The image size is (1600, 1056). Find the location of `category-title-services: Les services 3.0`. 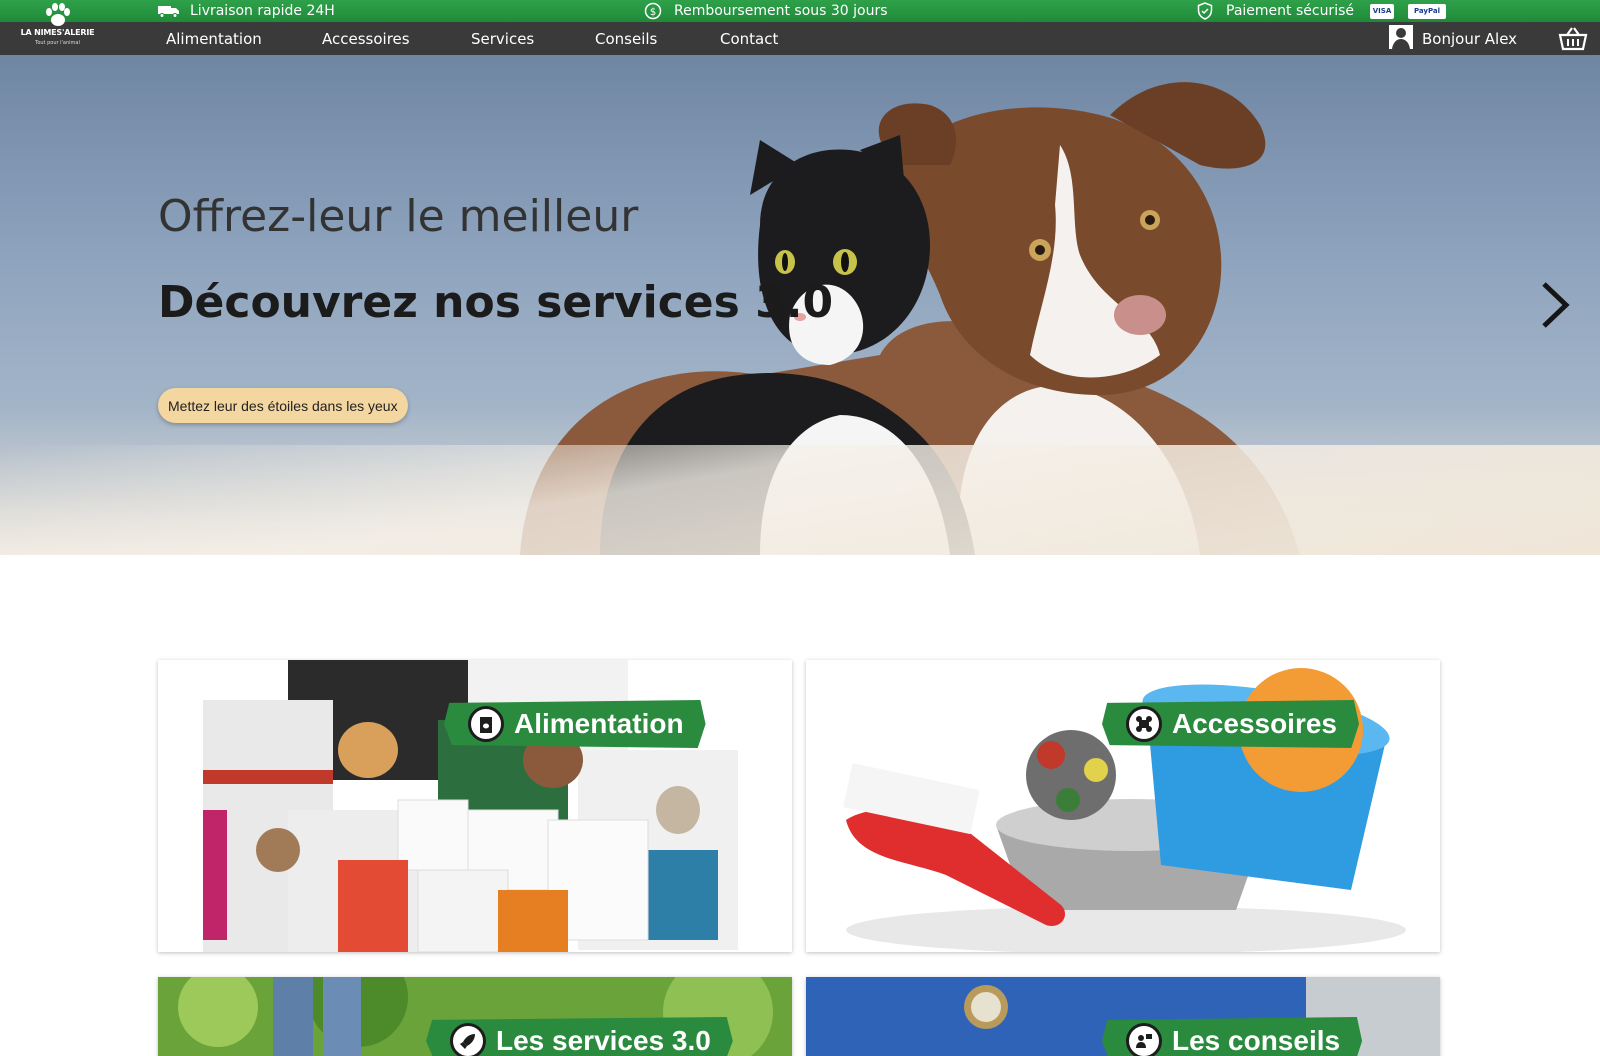

category-title-services: Les services 3.0 is located at coordinates (603, 1040).